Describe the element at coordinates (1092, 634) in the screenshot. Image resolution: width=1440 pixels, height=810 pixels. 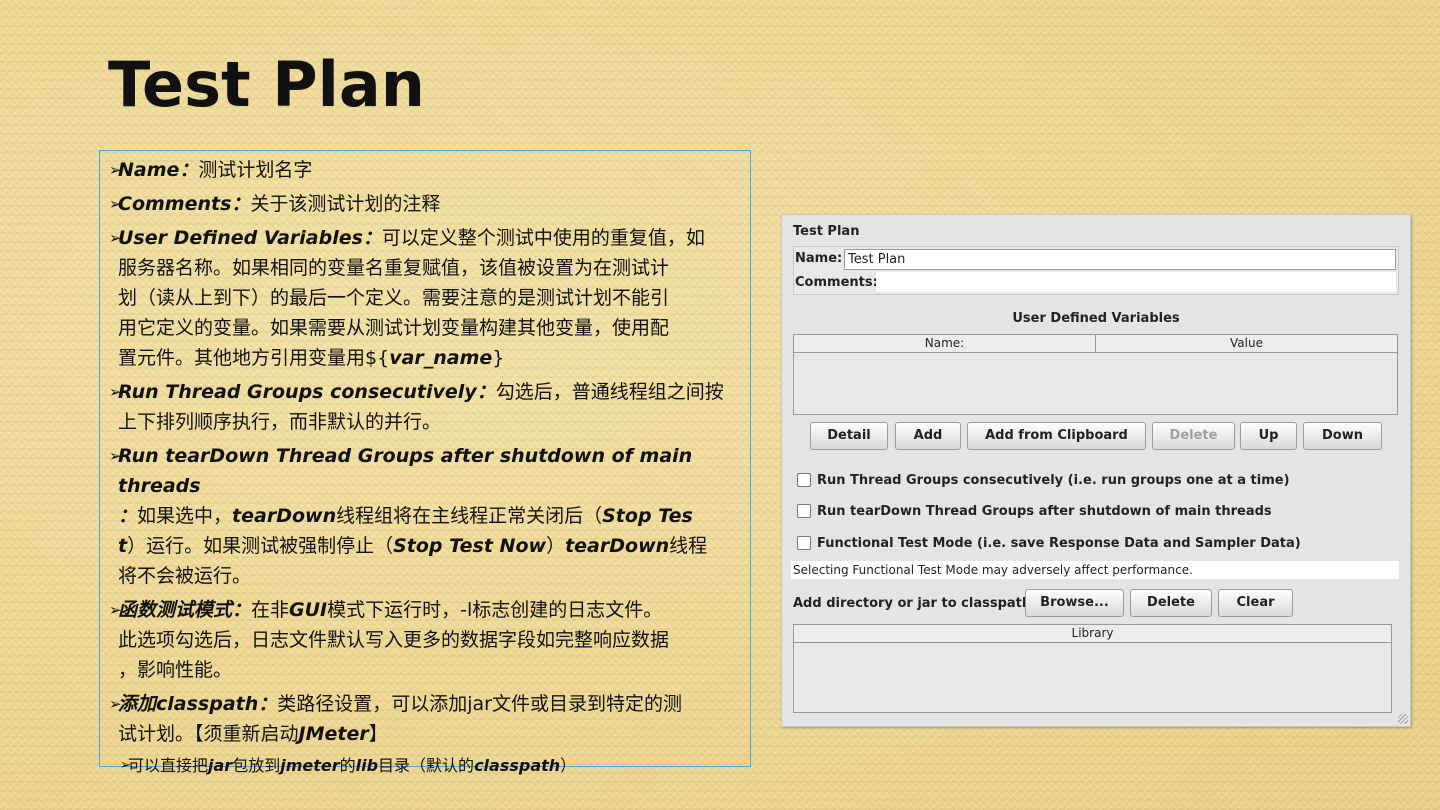
I see `library-col: Library` at that location.